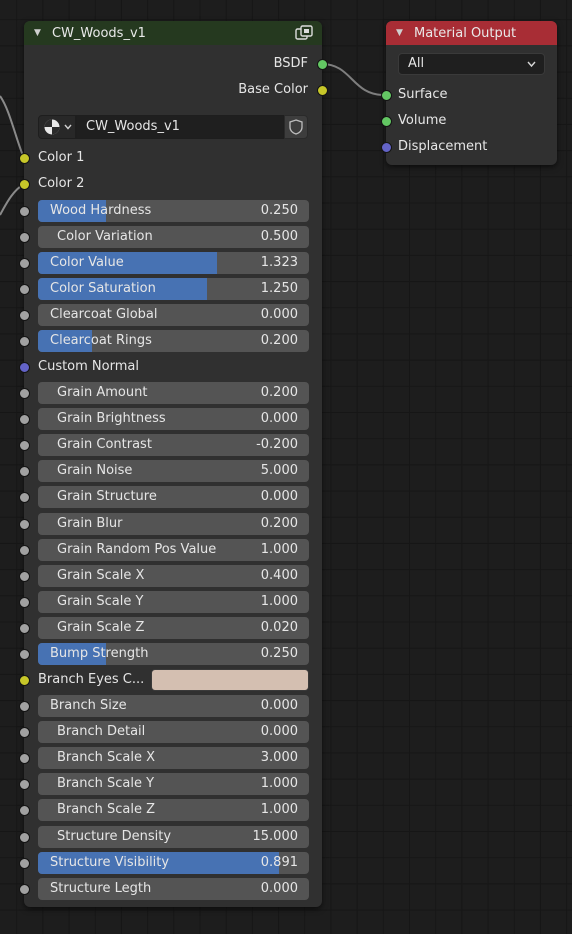  Describe the element at coordinates (173, 601) in the screenshot. I see `param-field: Grain Scale Y 1.000` at that location.